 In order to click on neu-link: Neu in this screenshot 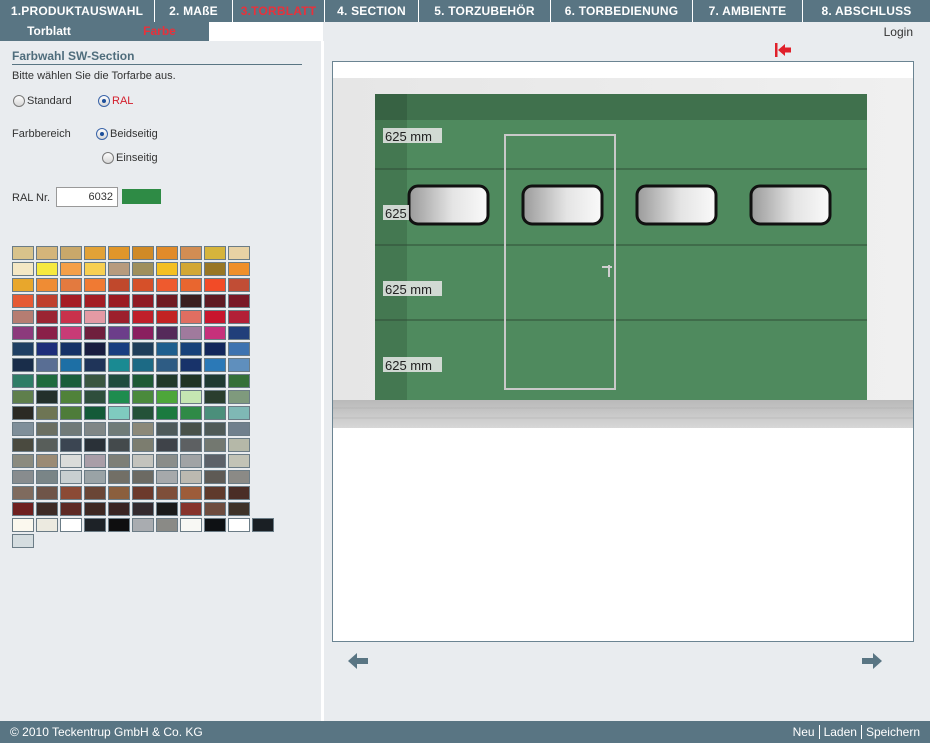, I will do `click(804, 732)`.